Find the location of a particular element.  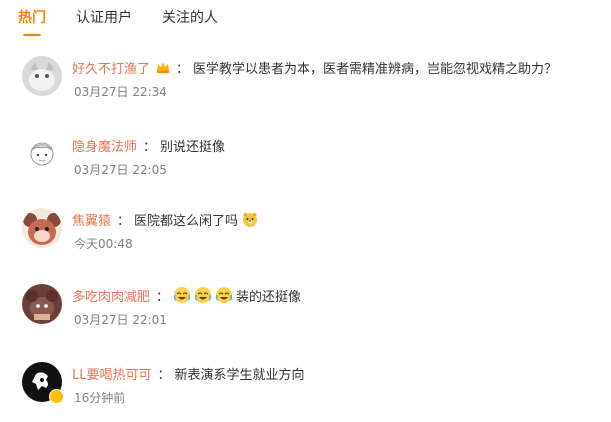

comment-item: 多吃肉肉减肥 ： 装的还挺像 03月27日 22:01 is located at coordinates (305, 314).